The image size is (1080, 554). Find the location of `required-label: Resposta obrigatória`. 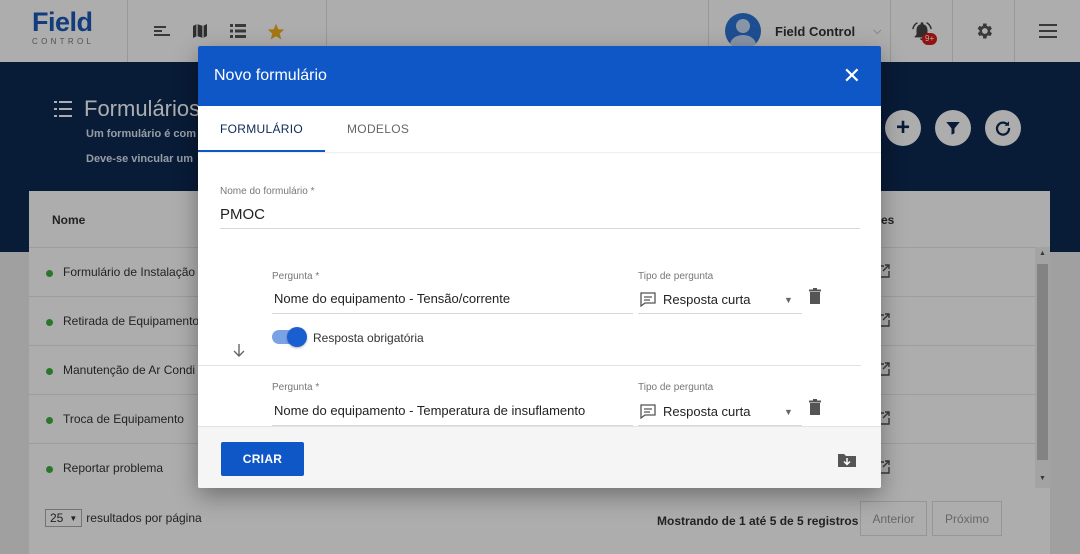

required-label: Resposta obrigatória is located at coordinates (368, 338).